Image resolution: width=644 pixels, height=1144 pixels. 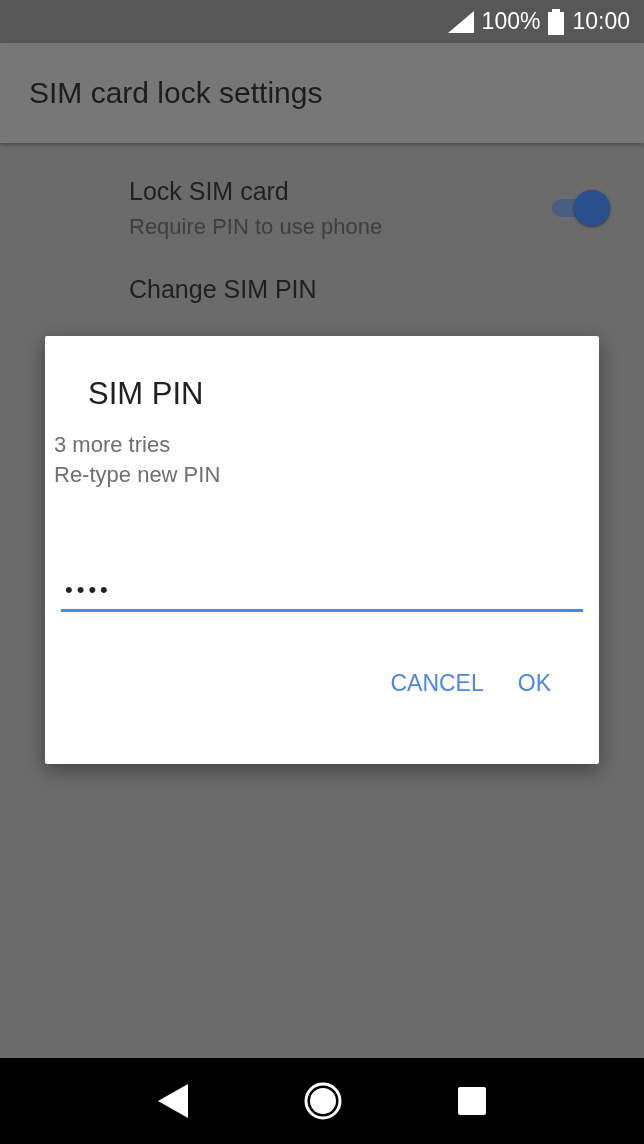 What do you see at coordinates (146, 394) in the screenshot?
I see `dialog-title: SIM PIN` at bounding box center [146, 394].